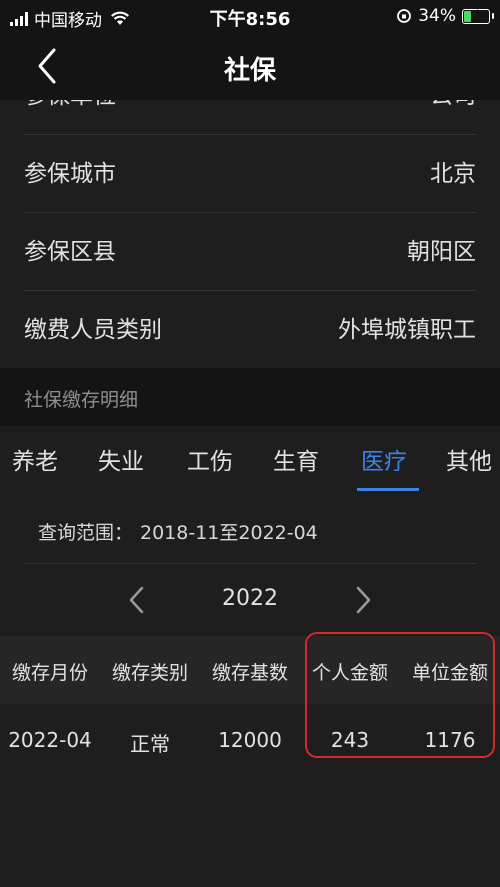 Image resolution: width=500 pixels, height=887 pixels. What do you see at coordinates (49, 673) in the screenshot?
I see `column-header-month: 缴存月份` at bounding box center [49, 673].